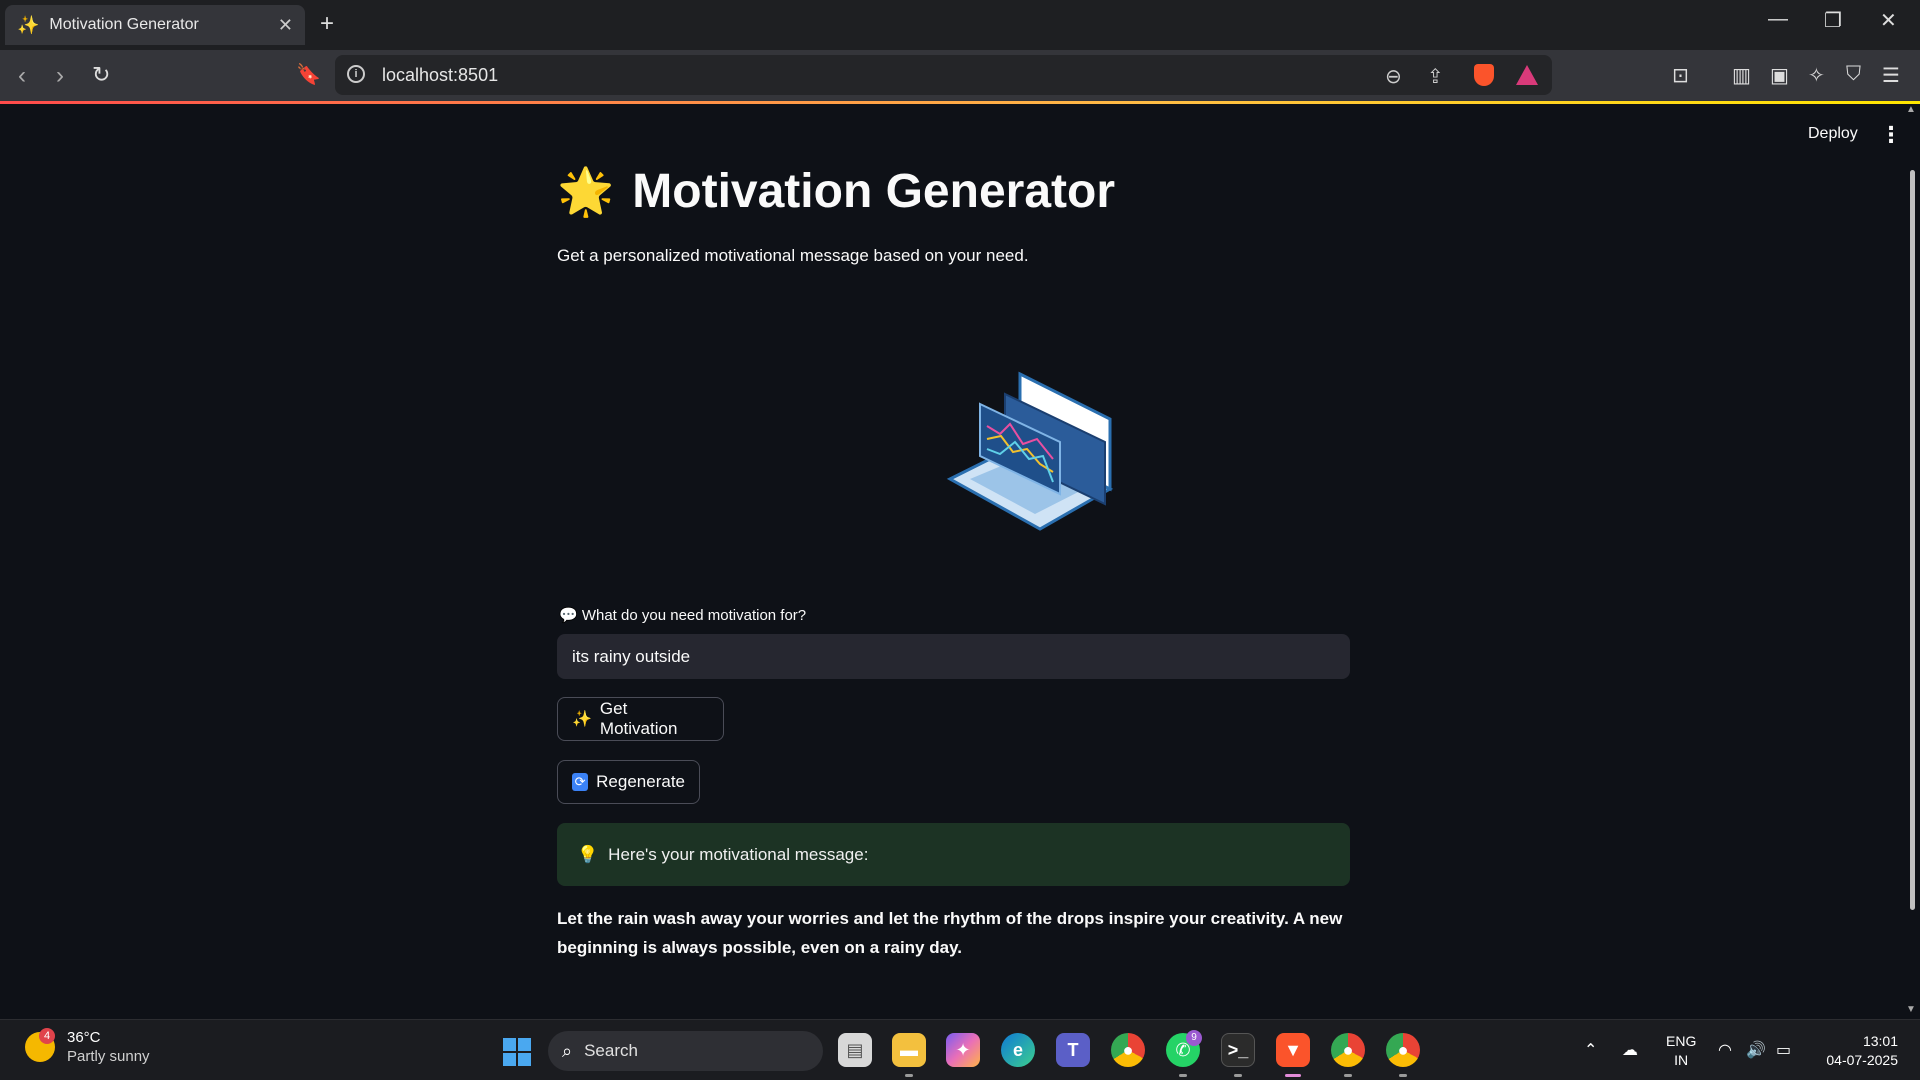 This screenshot has height=1080, width=1920. I want to click on vpn-icon: ⛉, so click(1853, 74).